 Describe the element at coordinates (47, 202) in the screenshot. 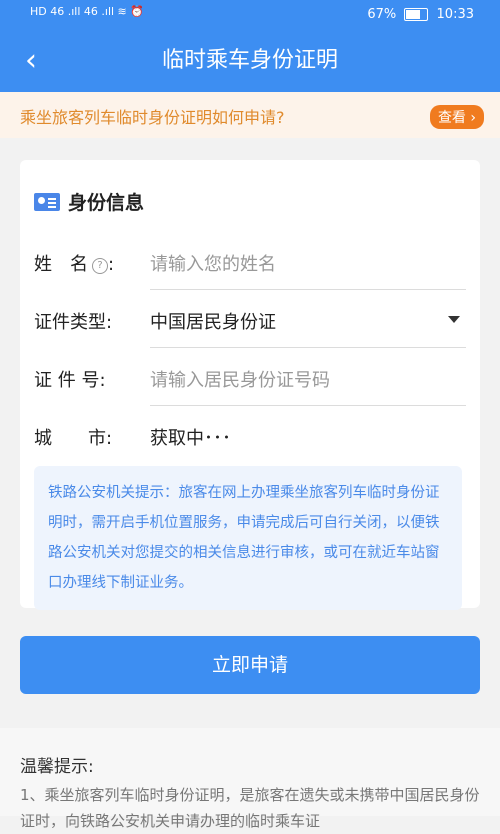

I see `id-card-icon` at that location.